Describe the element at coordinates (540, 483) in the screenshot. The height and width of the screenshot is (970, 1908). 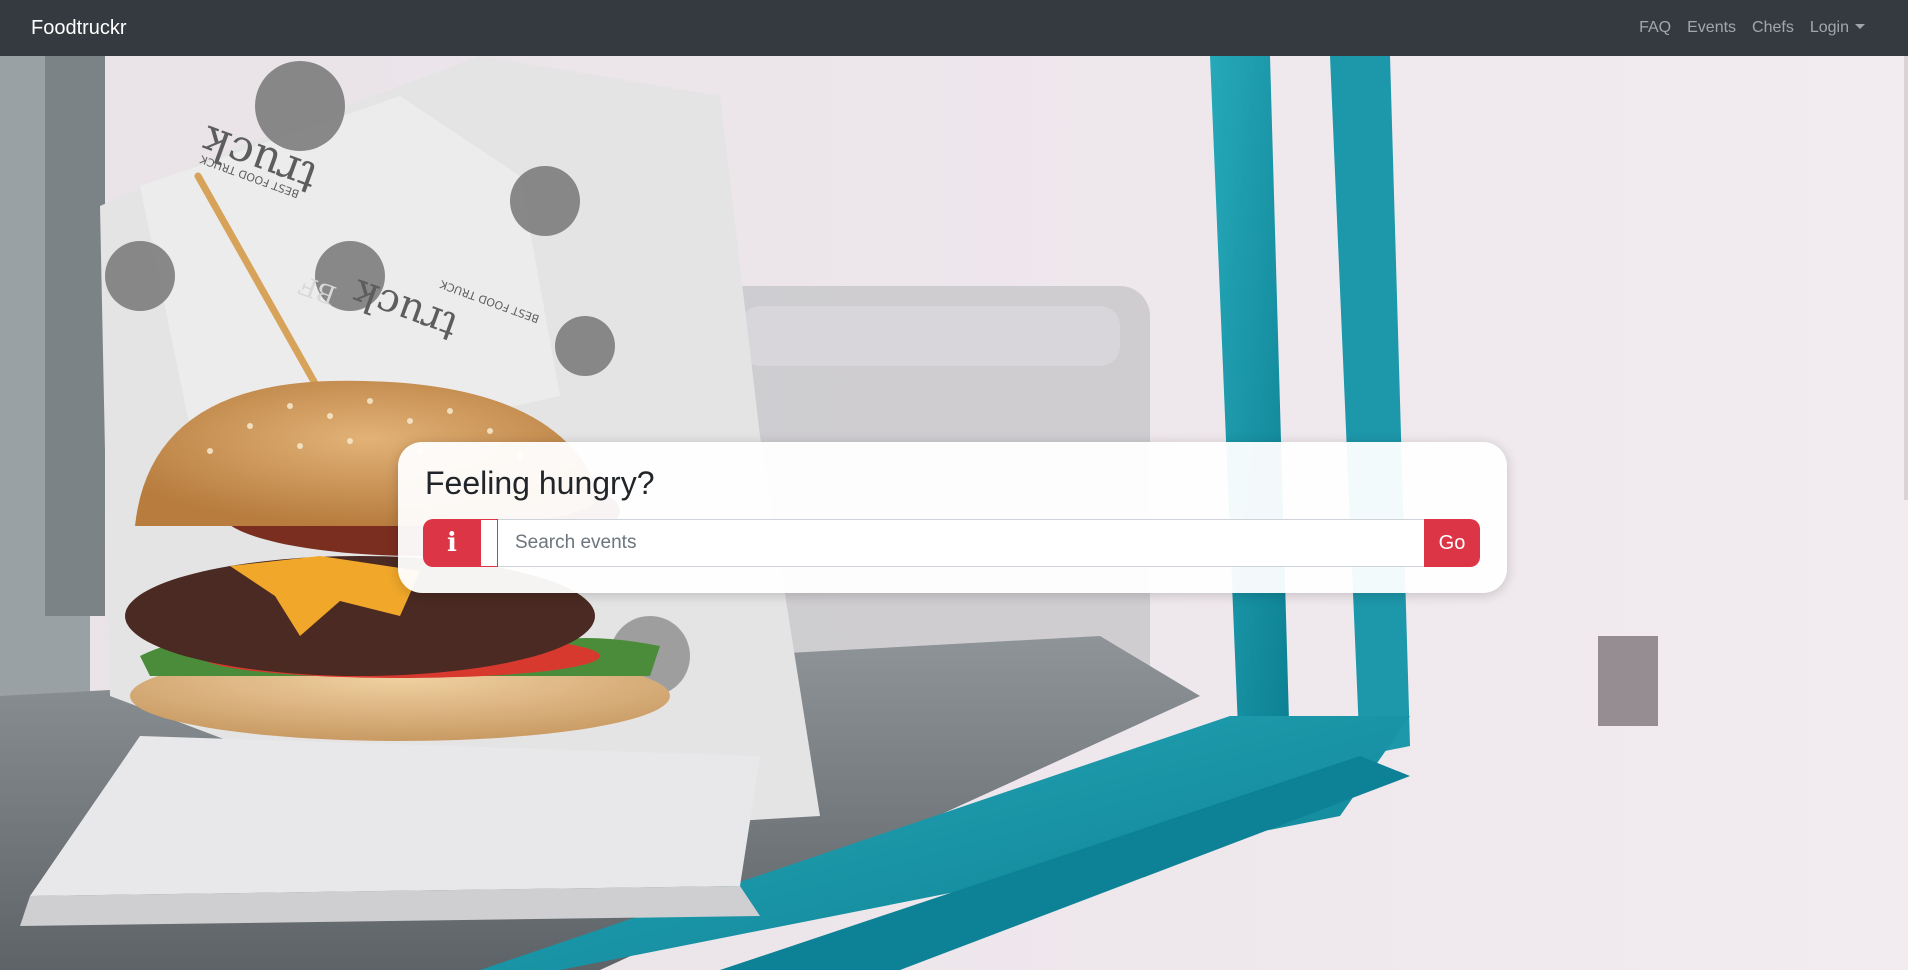
I see `search-heading: Feeling hungry?` at that location.